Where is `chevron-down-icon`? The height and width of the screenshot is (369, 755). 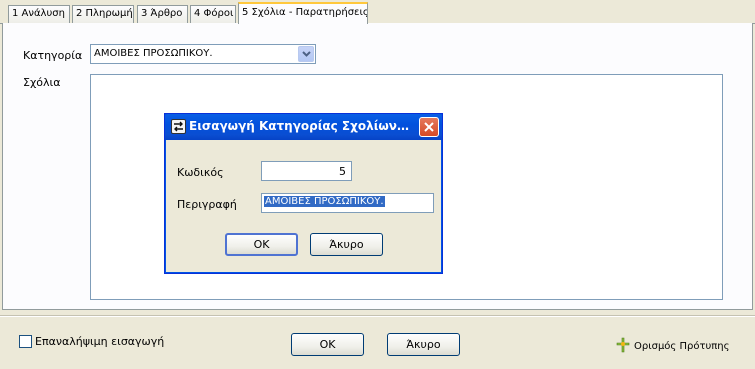
chevron-down-icon is located at coordinates (306, 54).